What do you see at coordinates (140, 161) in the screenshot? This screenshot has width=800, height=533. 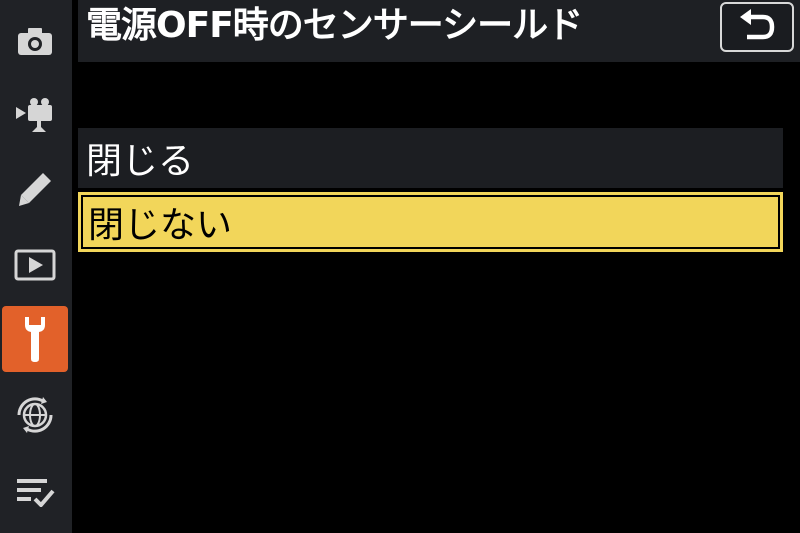 I see `option-label: 閉じる` at bounding box center [140, 161].